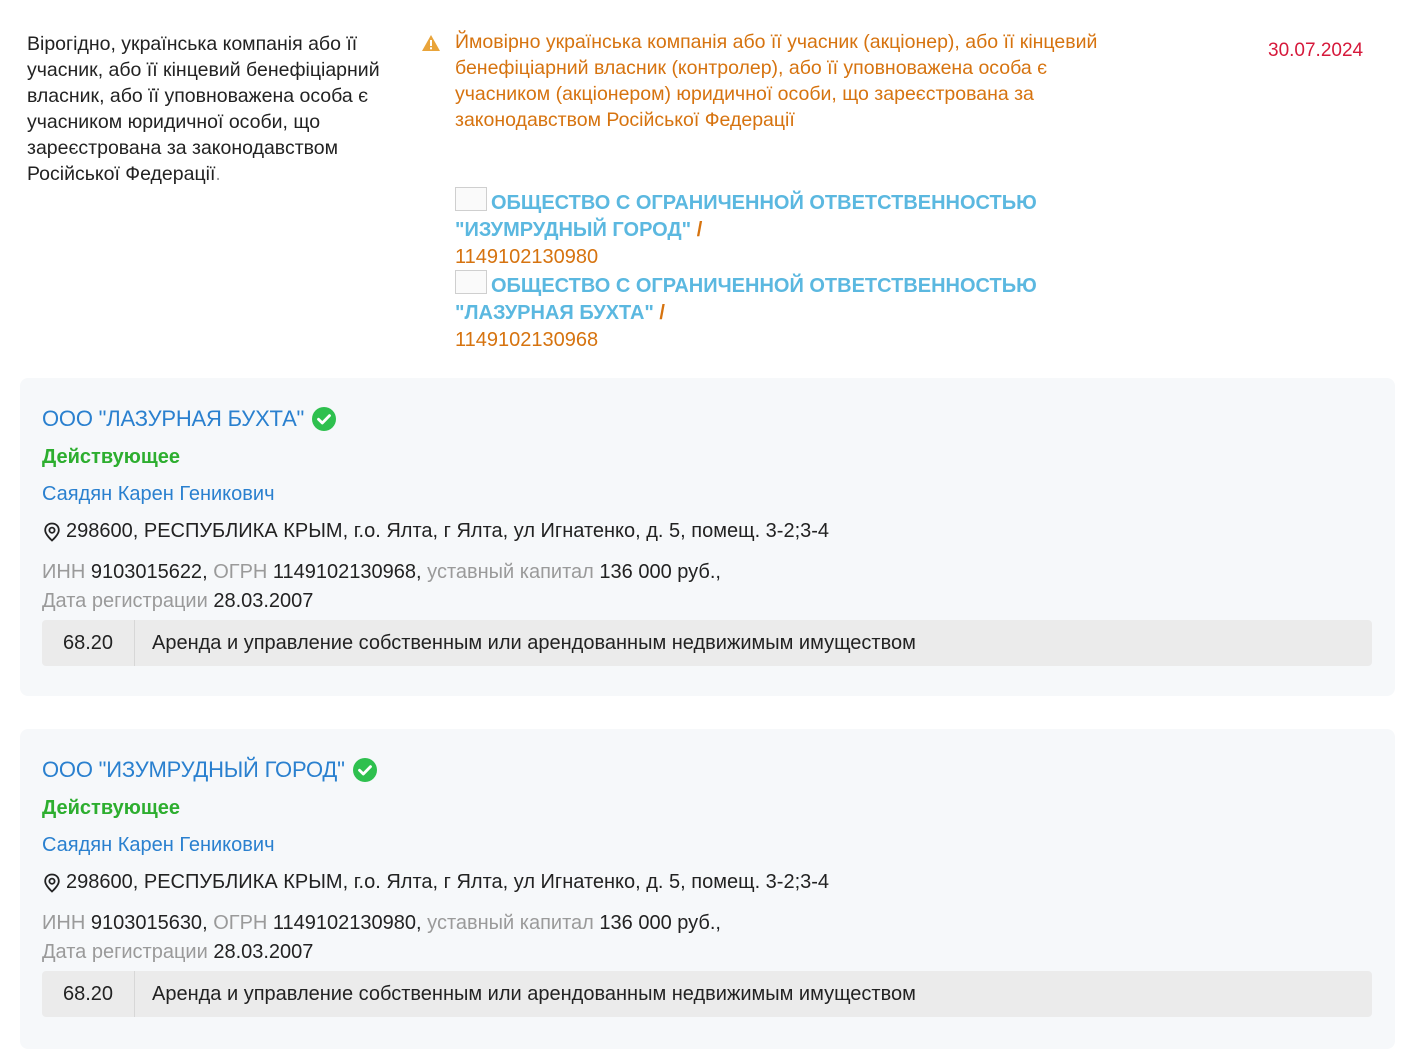 This screenshot has height=1058, width=1410. Describe the element at coordinates (344, 923) in the screenshot. I see `ogrn-value: 1149102130980` at that location.